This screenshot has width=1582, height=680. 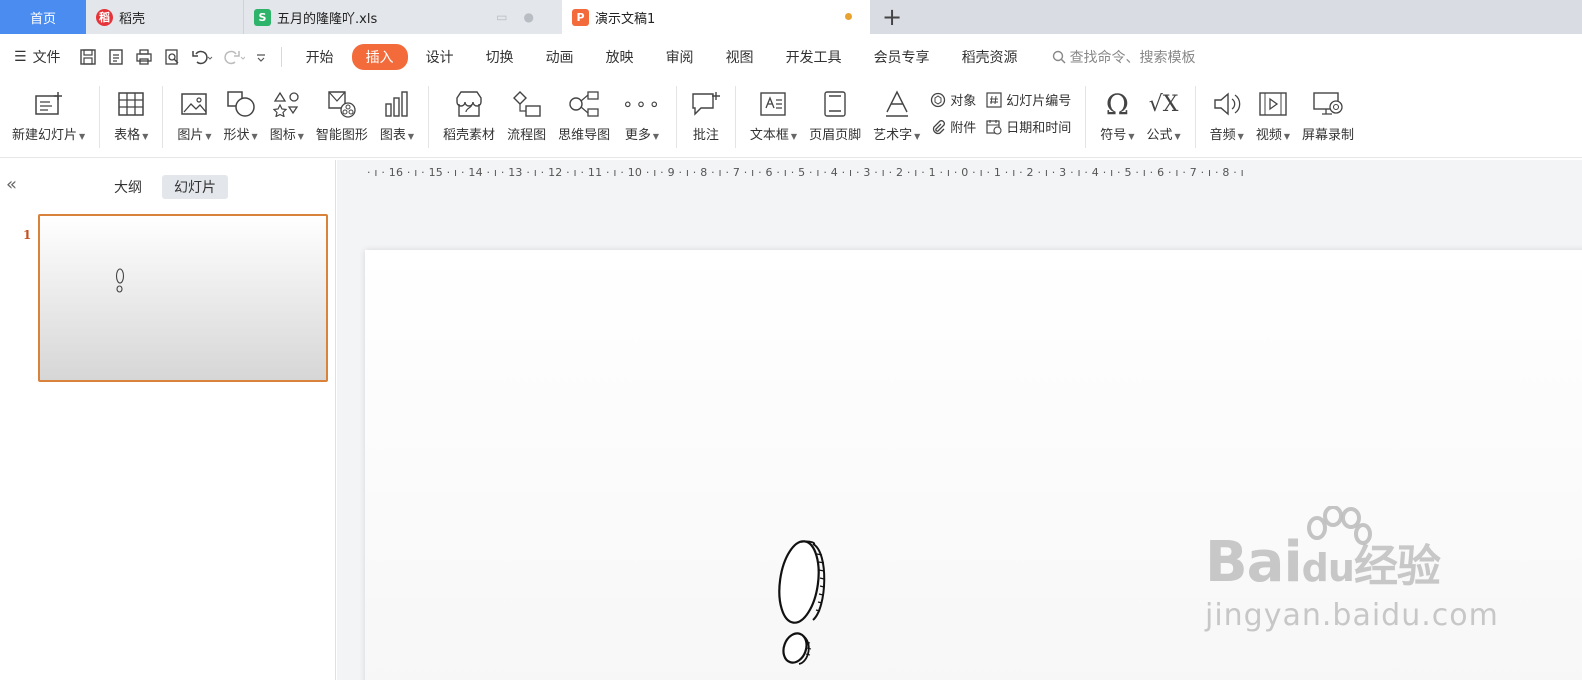 I want to click on textbox-icon, so click(x=773, y=104).